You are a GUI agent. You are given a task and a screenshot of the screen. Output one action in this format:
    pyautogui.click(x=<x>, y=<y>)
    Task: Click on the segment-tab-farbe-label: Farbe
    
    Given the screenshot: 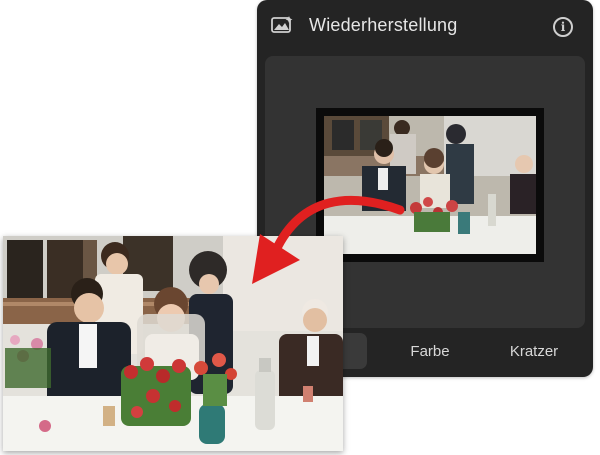 What is the action you would take?
    pyautogui.click(x=430, y=351)
    